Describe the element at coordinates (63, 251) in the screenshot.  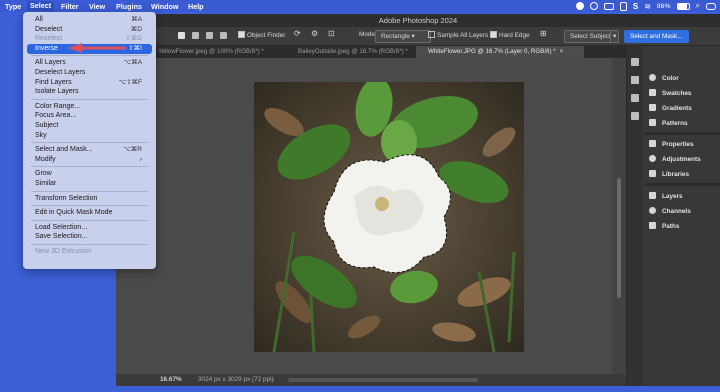
I see `menu-item-label: New 3D Extrusion` at that location.